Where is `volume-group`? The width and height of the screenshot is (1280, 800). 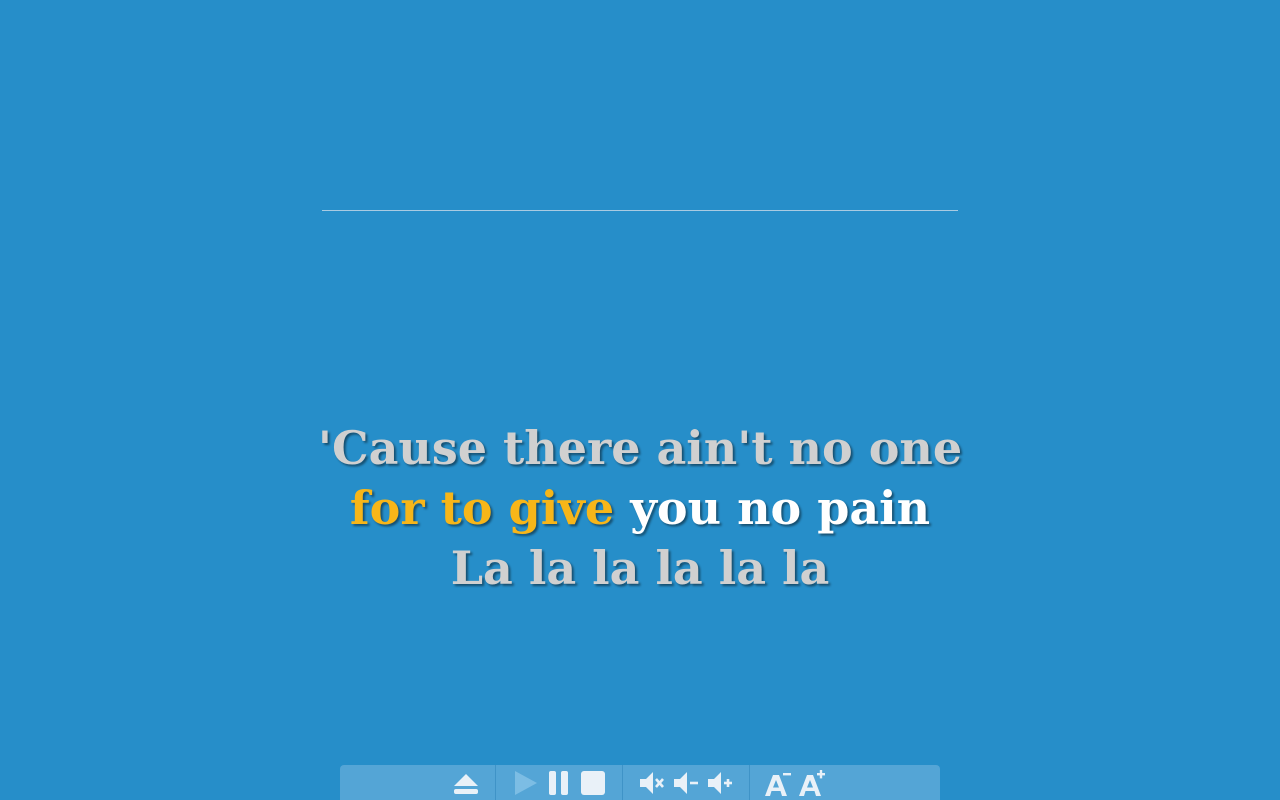 volume-group is located at coordinates (686, 782).